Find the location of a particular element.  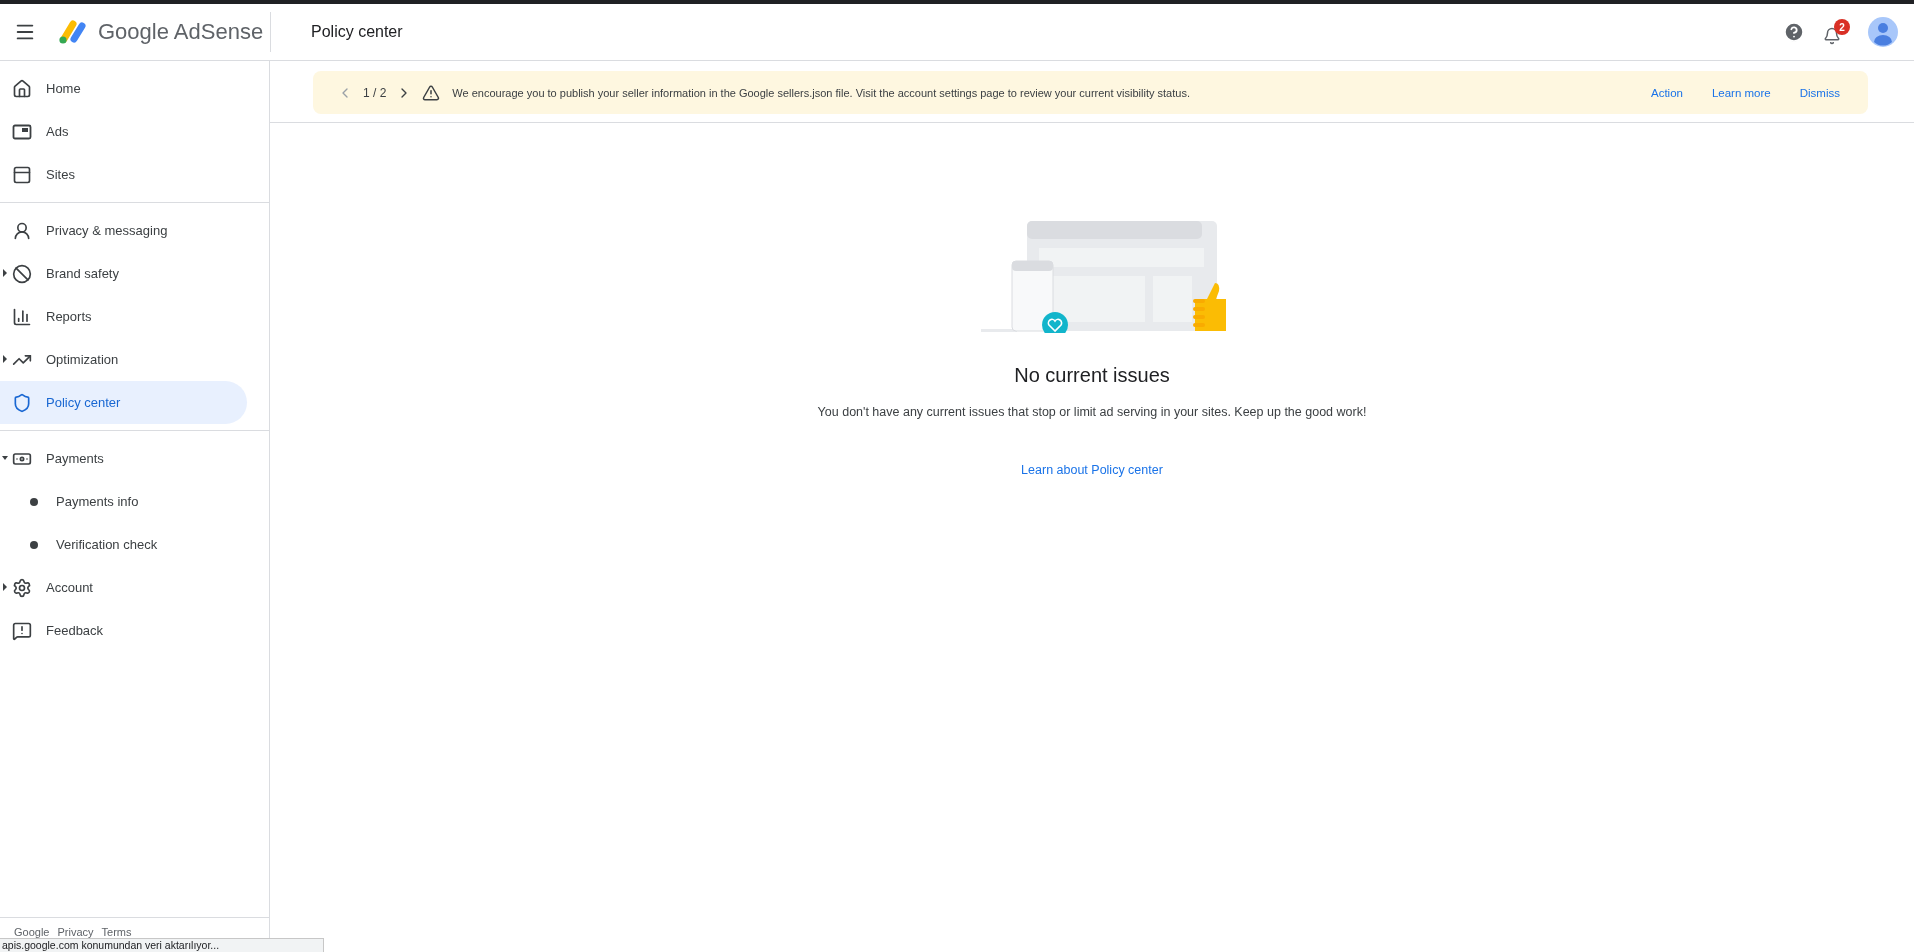

bar-chart-icon is located at coordinates (22, 316).